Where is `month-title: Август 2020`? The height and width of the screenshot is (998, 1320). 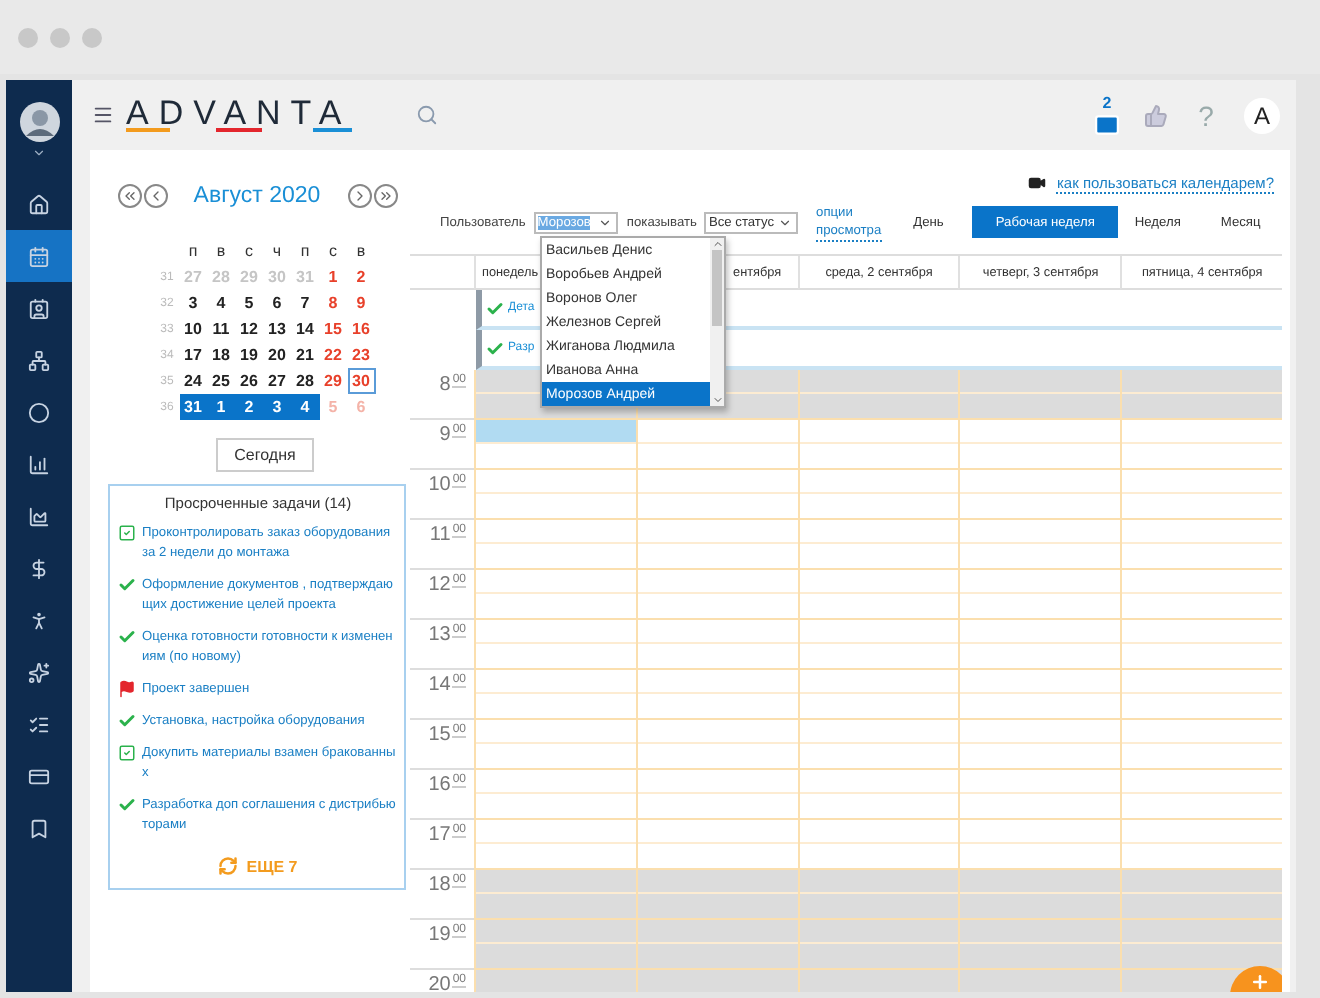
month-title: Август 2020 is located at coordinates (257, 196).